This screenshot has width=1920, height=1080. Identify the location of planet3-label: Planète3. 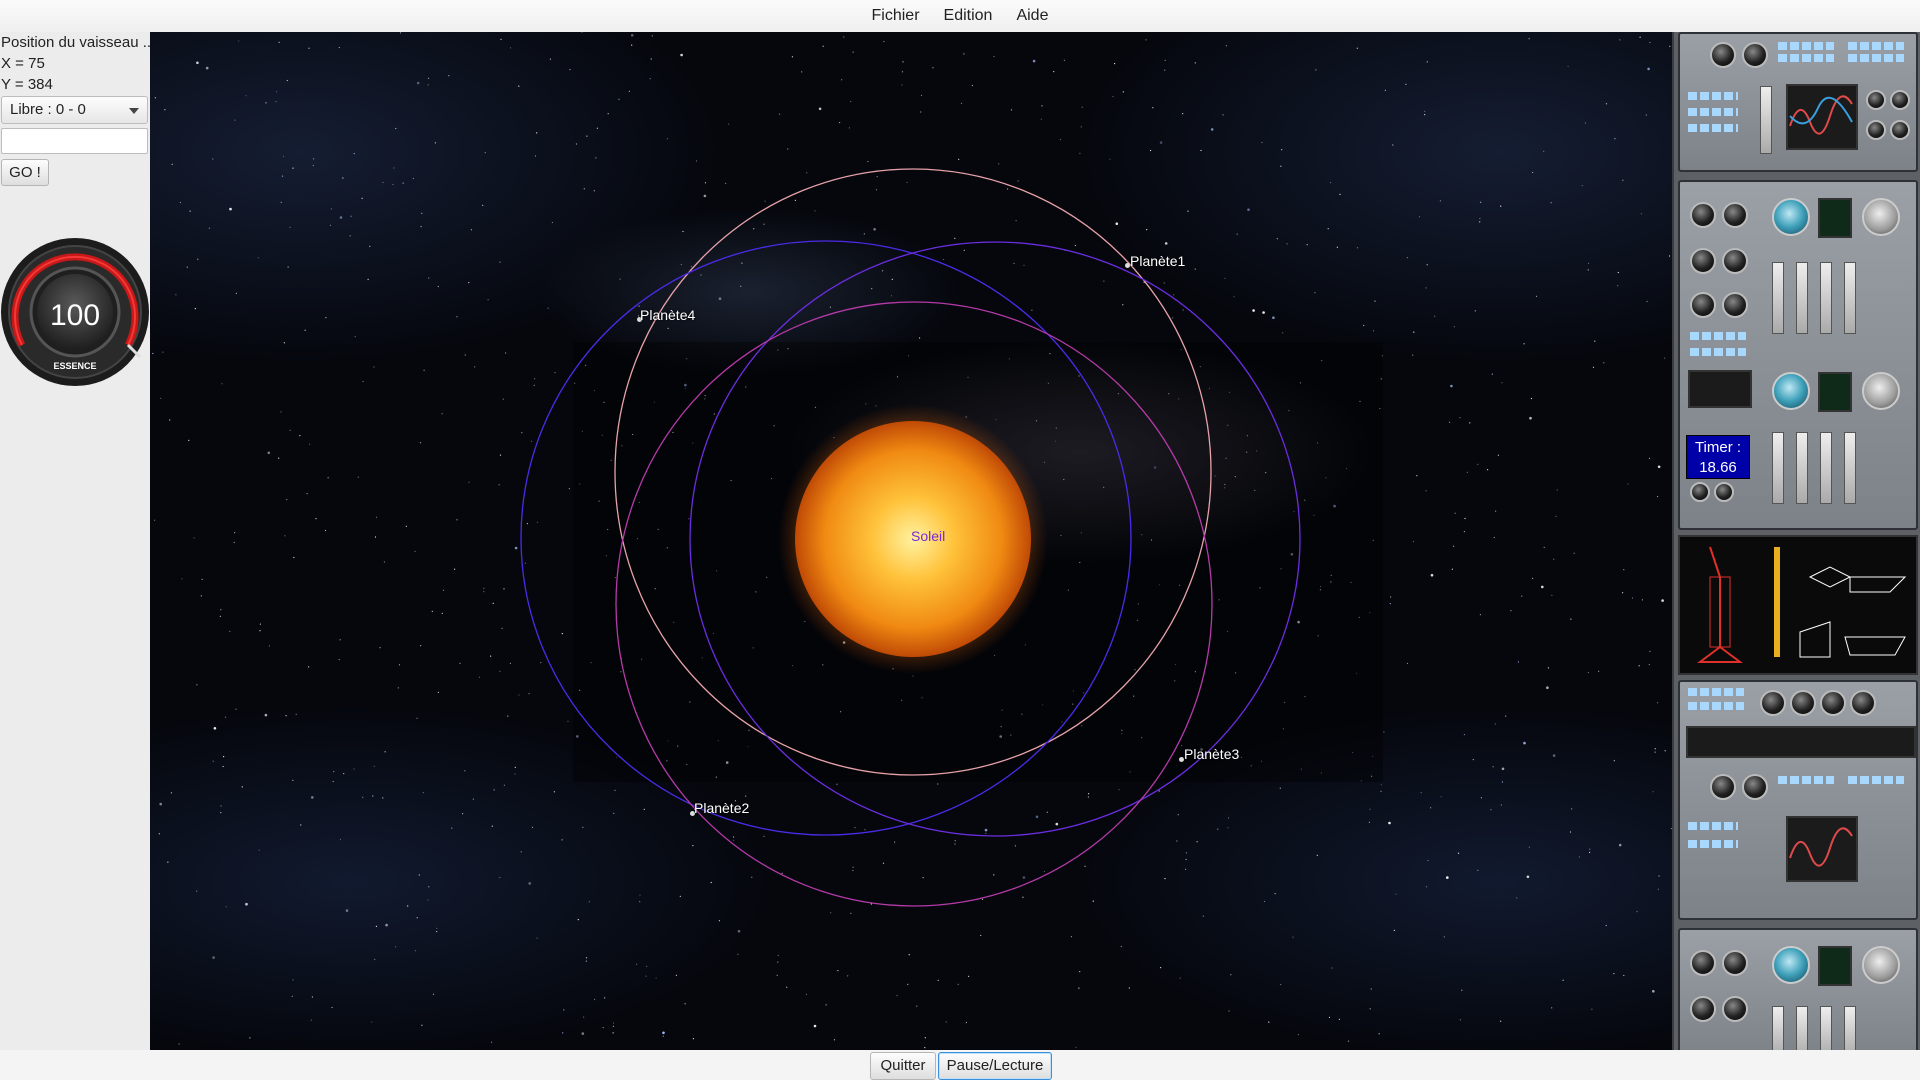
(1212, 754).